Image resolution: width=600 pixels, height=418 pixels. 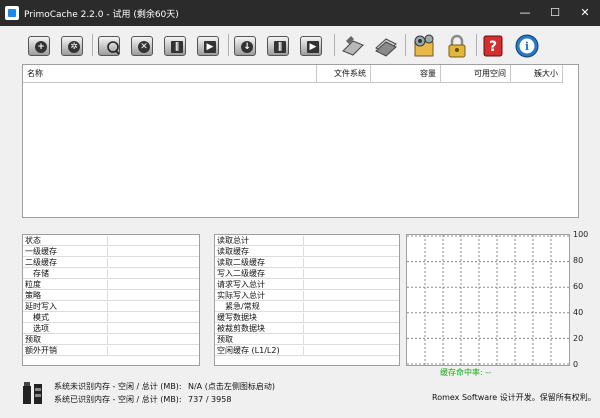 I want to click on pause-all-button: ∥, so click(x=279, y=46).